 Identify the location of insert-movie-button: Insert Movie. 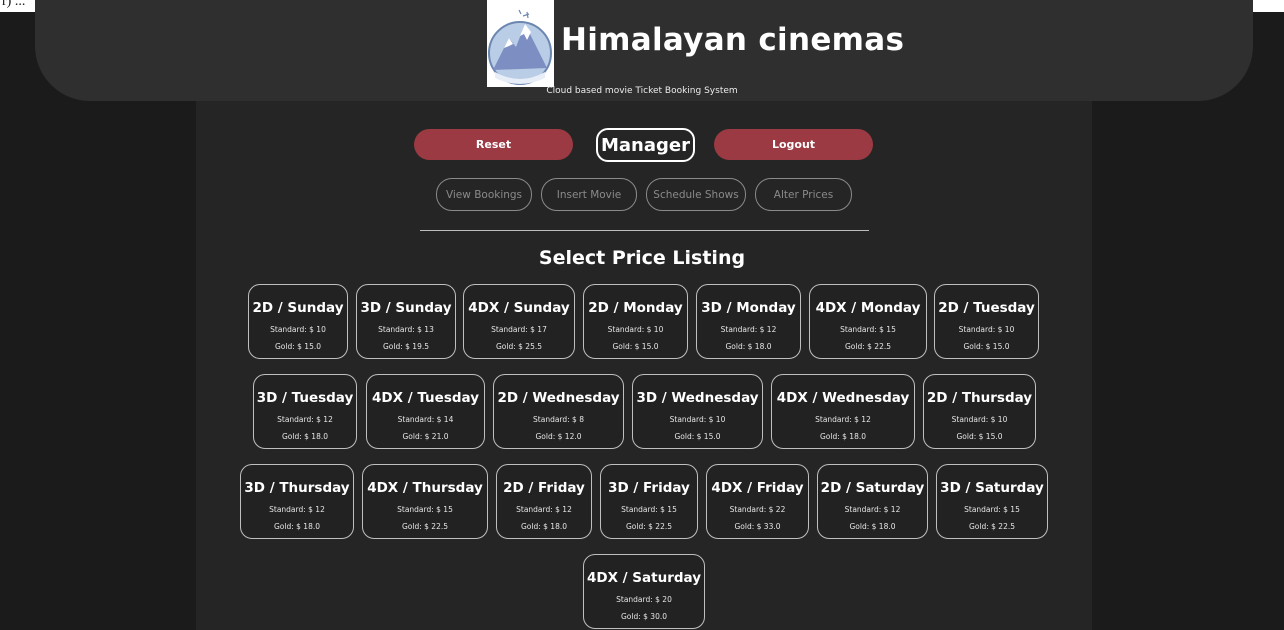
(589, 194).